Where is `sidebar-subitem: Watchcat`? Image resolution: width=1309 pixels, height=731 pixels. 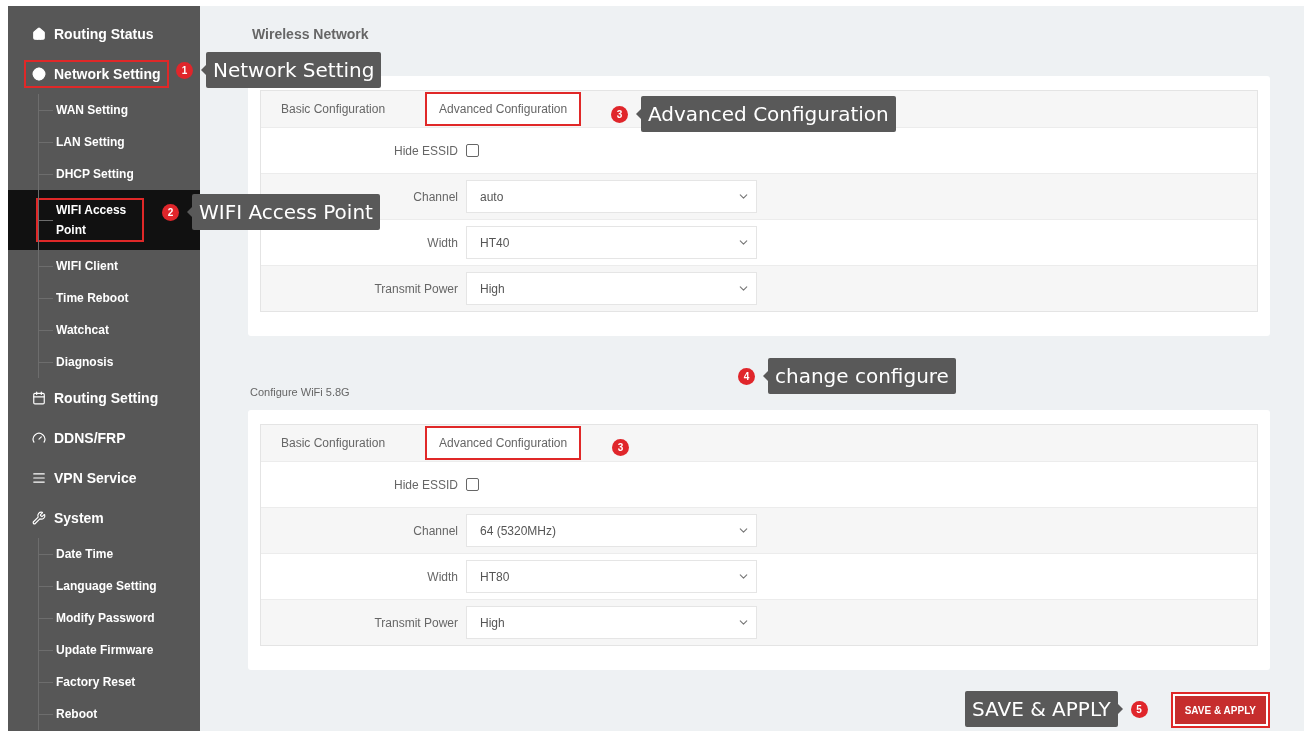
sidebar-subitem: Watchcat is located at coordinates (82, 330).